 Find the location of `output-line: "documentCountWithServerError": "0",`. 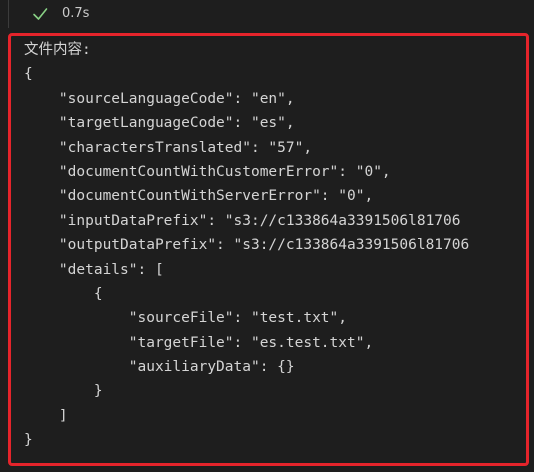

output-line: "documentCountWithServerError": "0", is located at coordinates (199, 196).